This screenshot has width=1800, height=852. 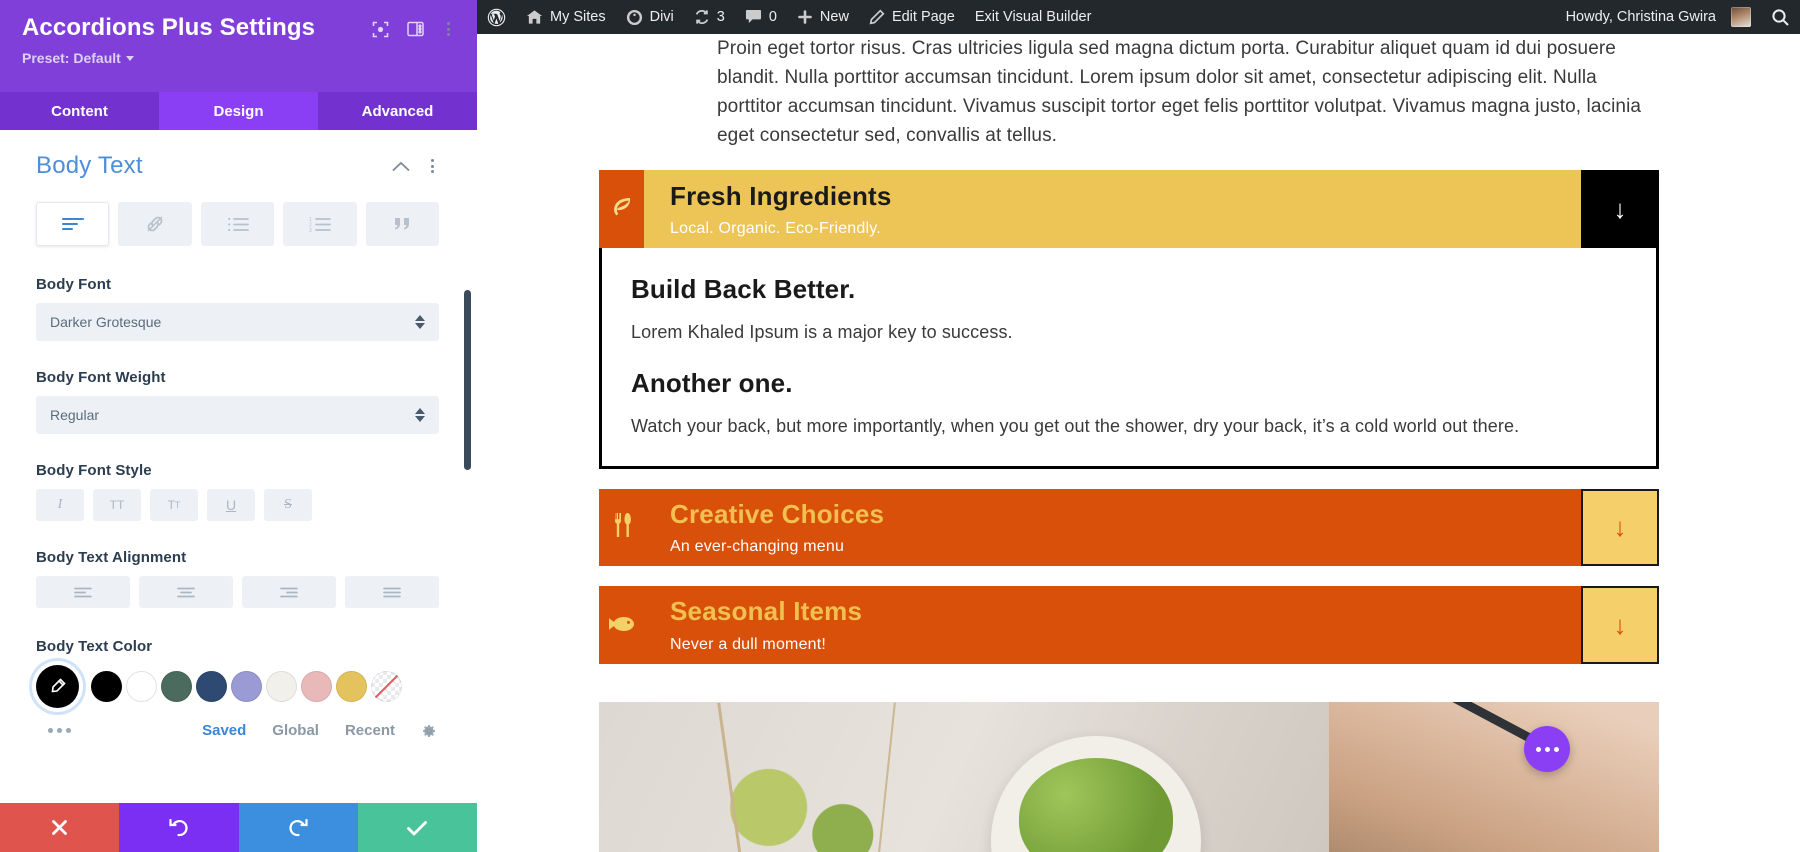 What do you see at coordinates (432, 166) in the screenshot?
I see `section-more-icon` at bounding box center [432, 166].